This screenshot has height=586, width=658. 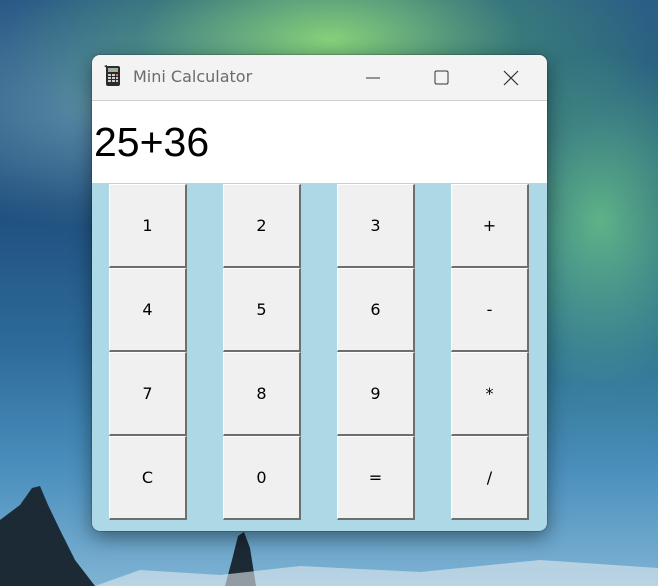 What do you see at coordinates (262, 310) in the screenshot?
I see `key-5: 5` at bounding box center [262, 310].